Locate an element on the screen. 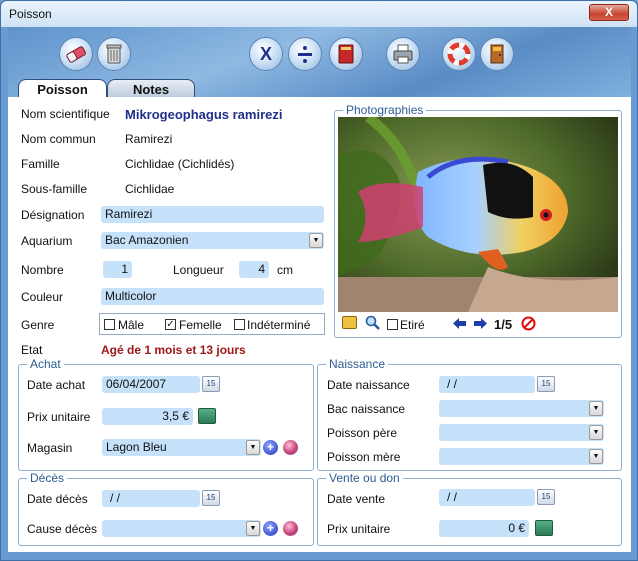 The image size is (638, 561). magasin-value: Lagon Bleu is located at coordinates (136, 447).